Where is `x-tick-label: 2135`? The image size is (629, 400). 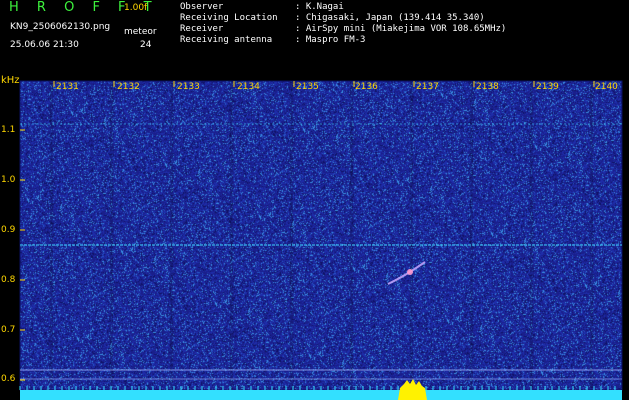 x-tick-label: 2135 is located at coordinates (307, 87).